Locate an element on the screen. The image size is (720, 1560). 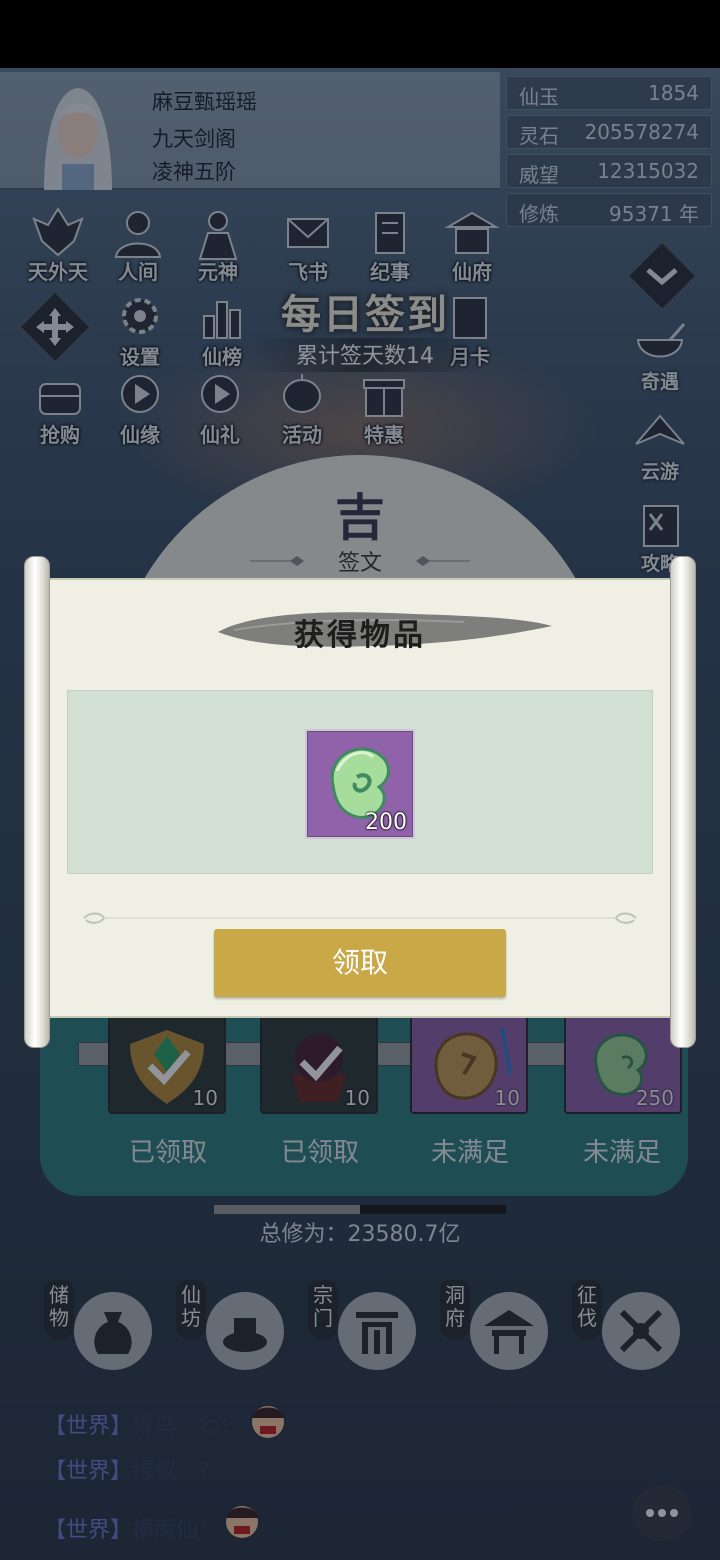
claim-label: 领取 is located at coordinates (359, 962).